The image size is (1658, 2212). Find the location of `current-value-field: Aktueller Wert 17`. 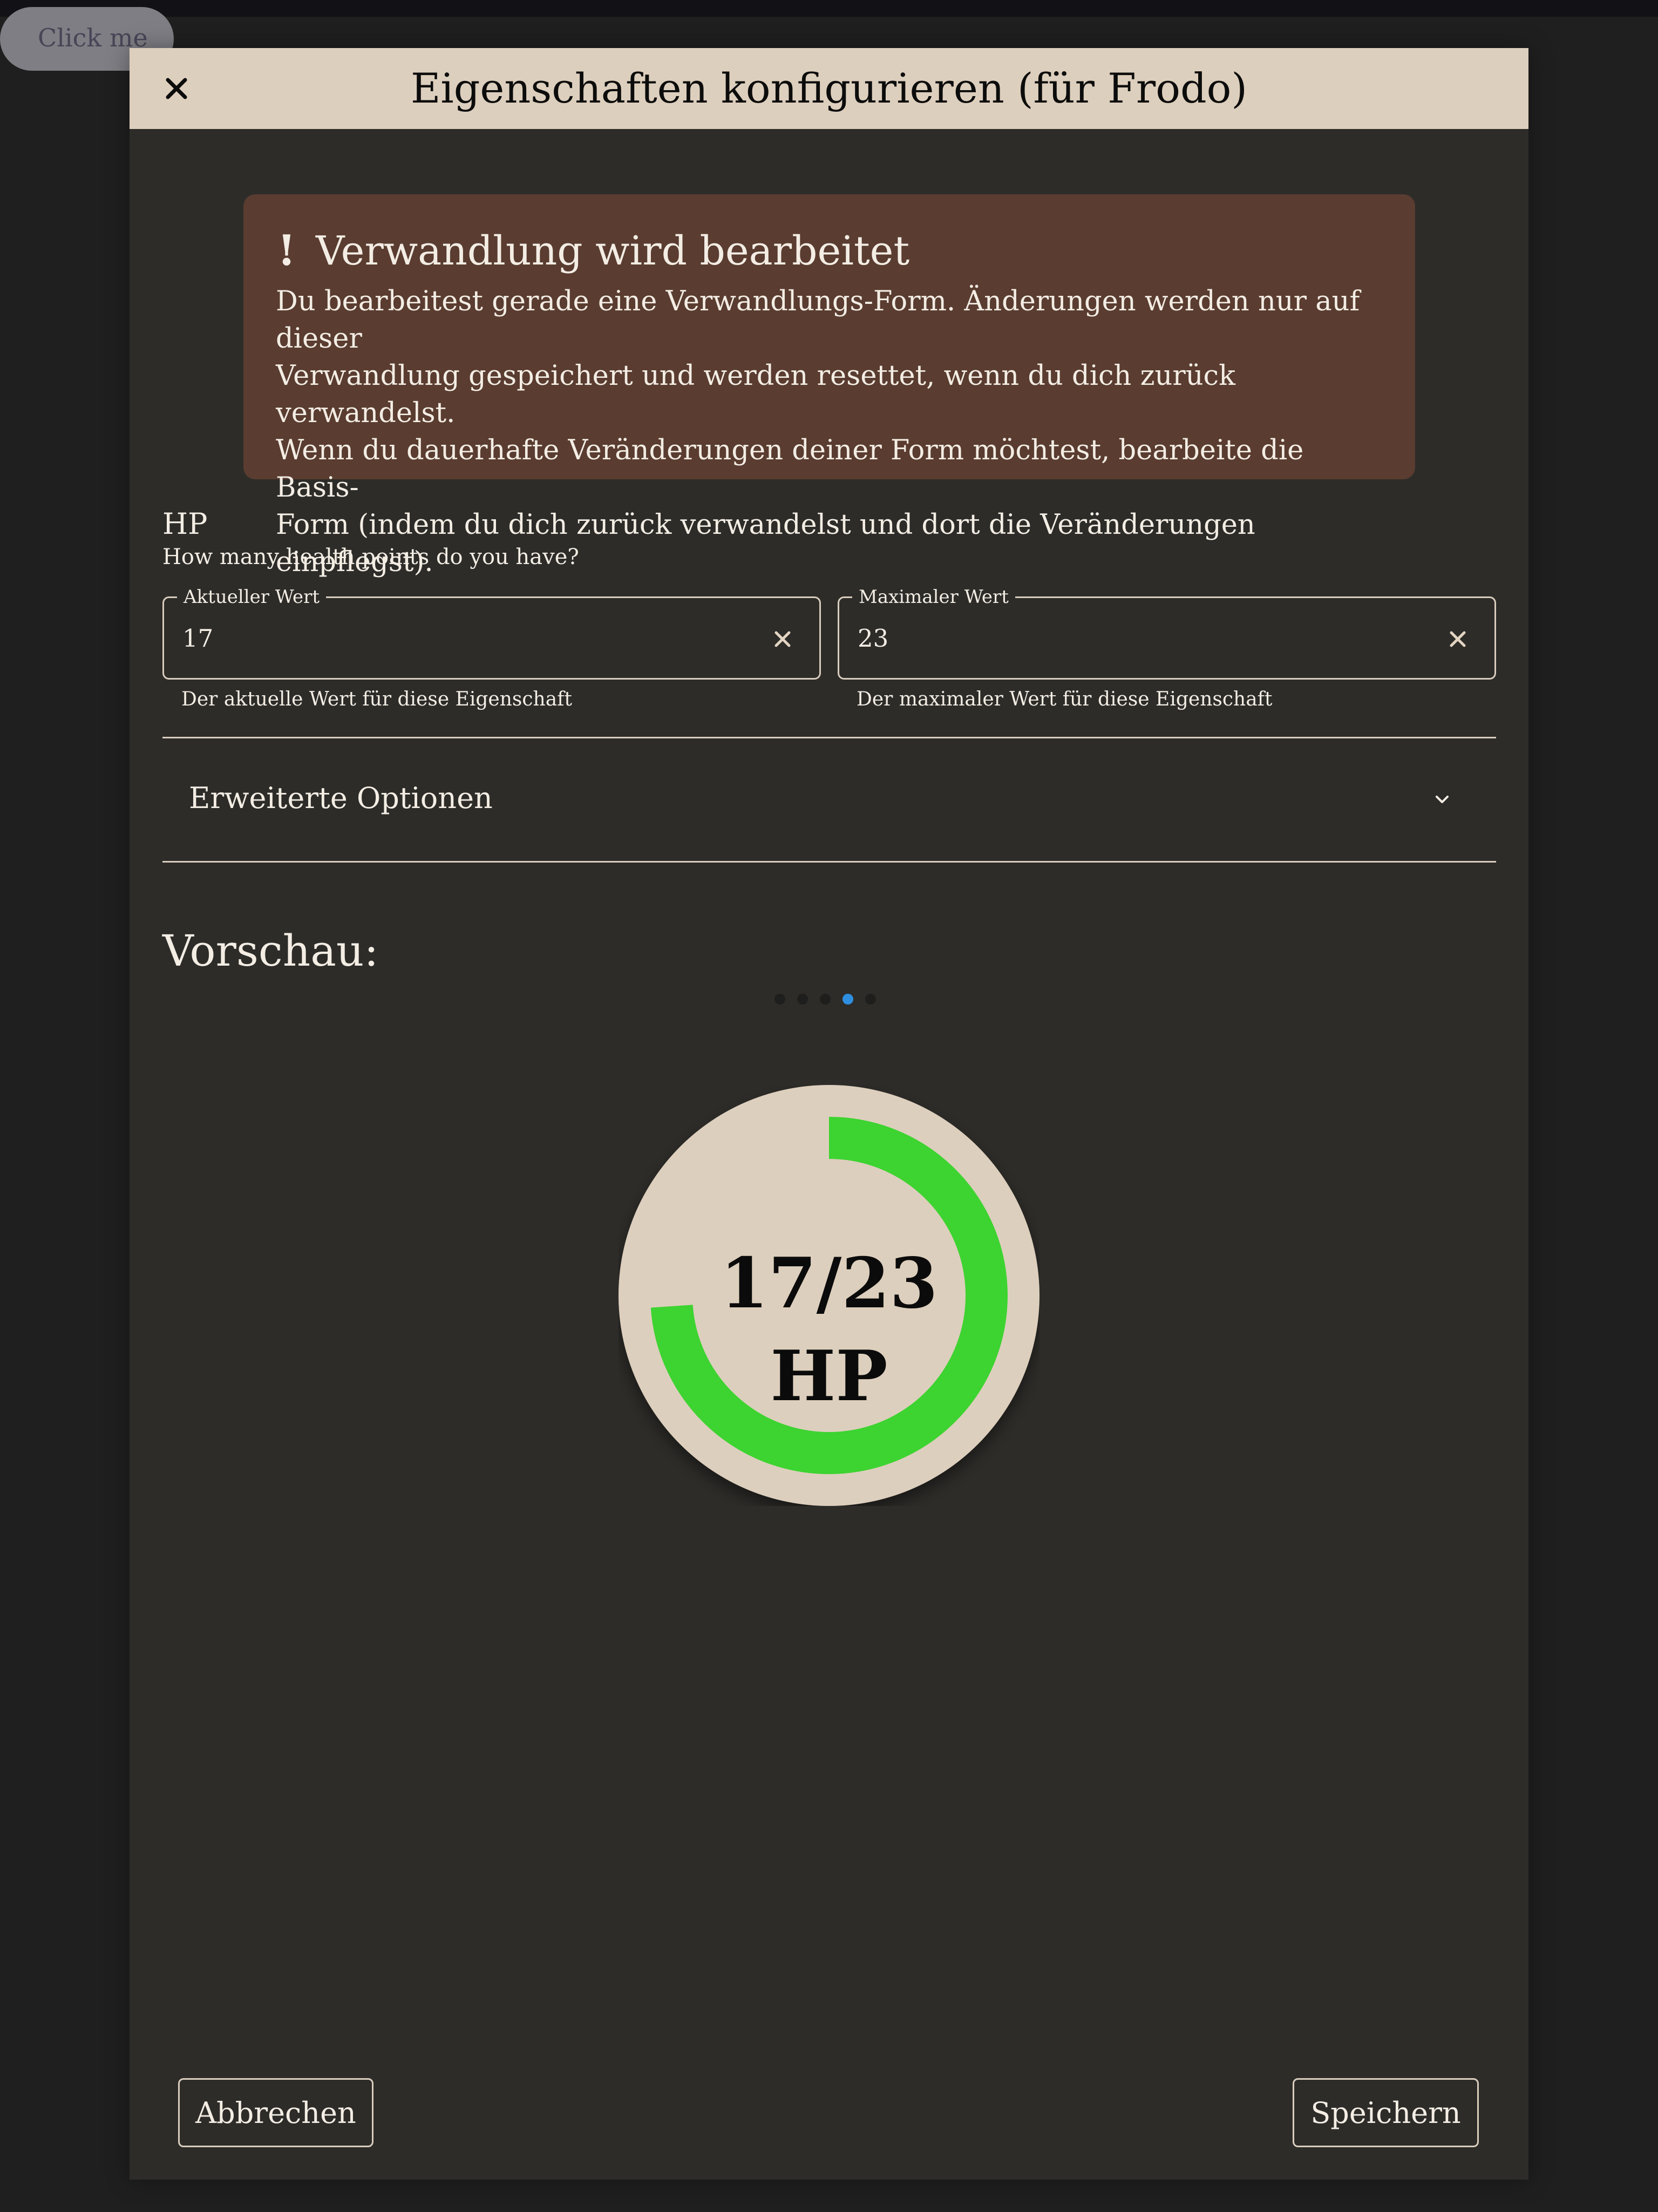

current-value-field: Aktueller Wert 17 is located at coordinates (491, 633).